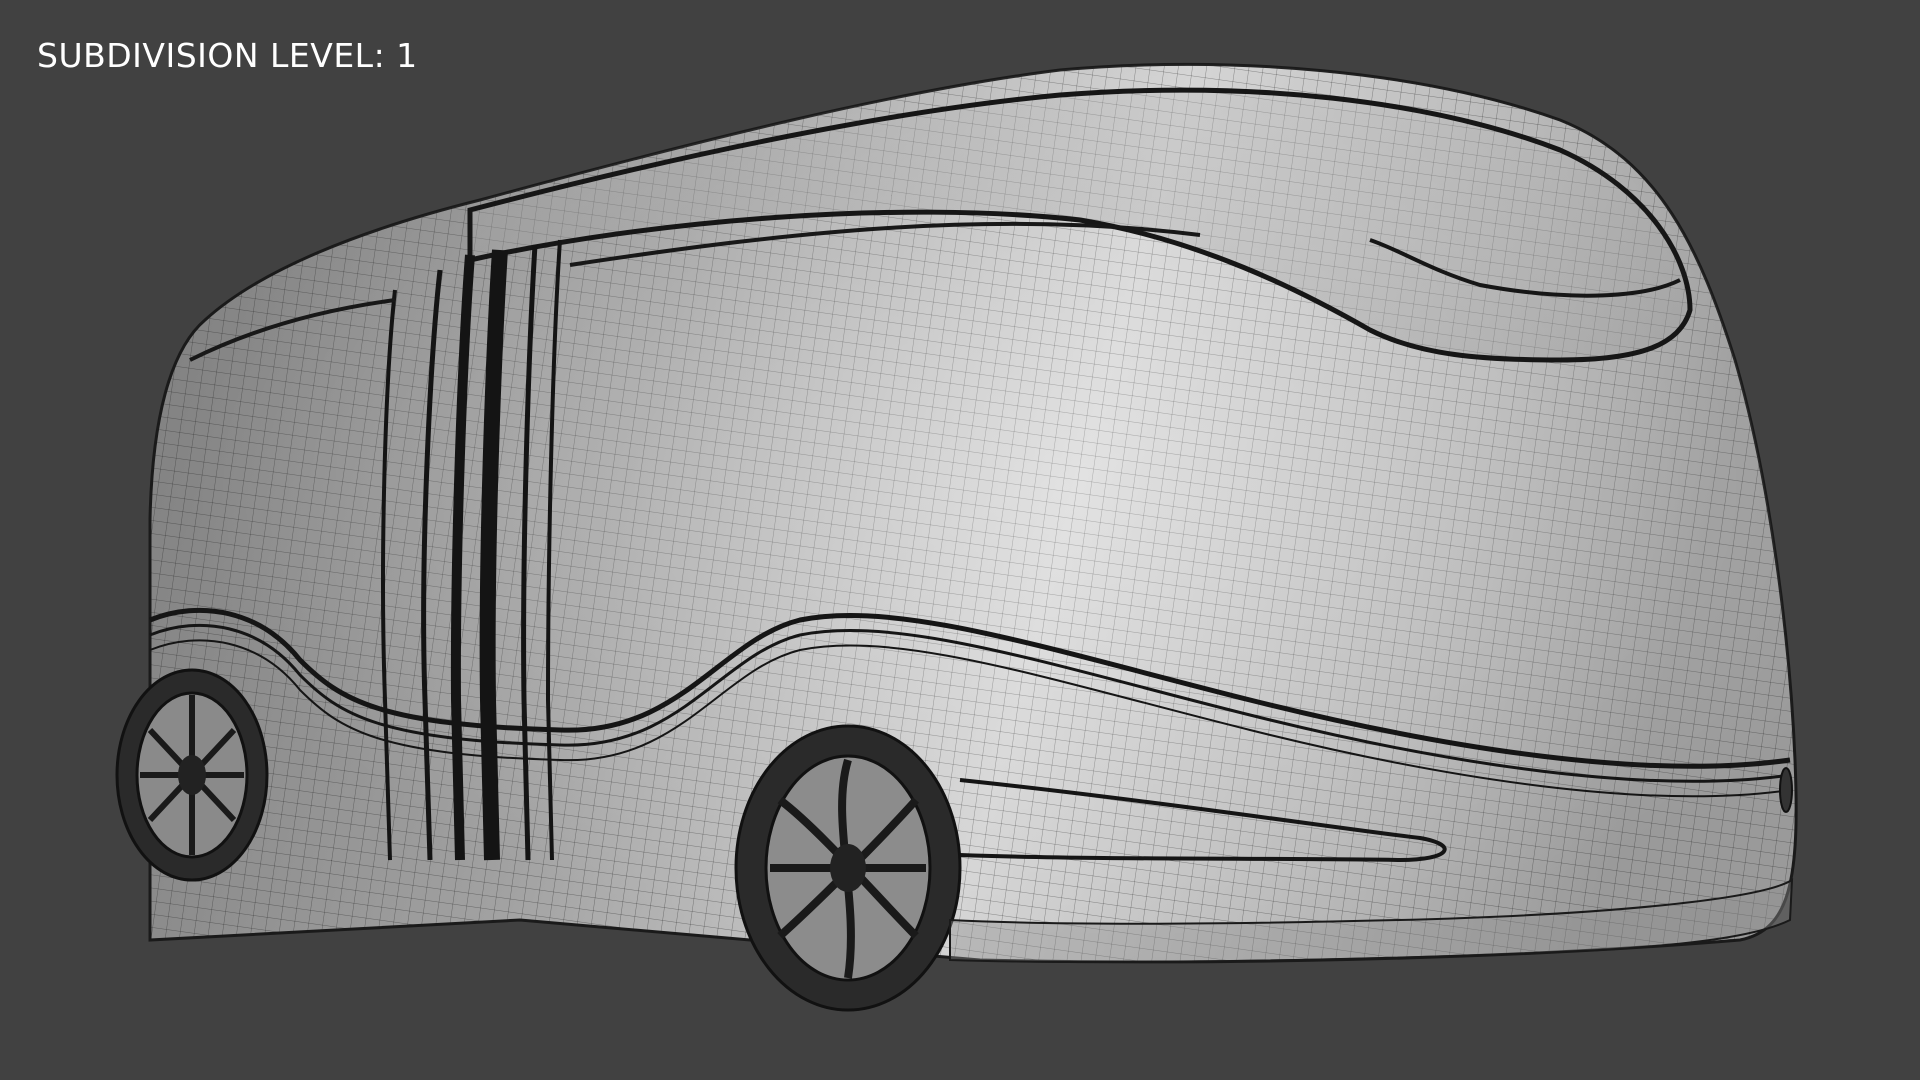  I want to click on rear-wheel, so click(192, 775).